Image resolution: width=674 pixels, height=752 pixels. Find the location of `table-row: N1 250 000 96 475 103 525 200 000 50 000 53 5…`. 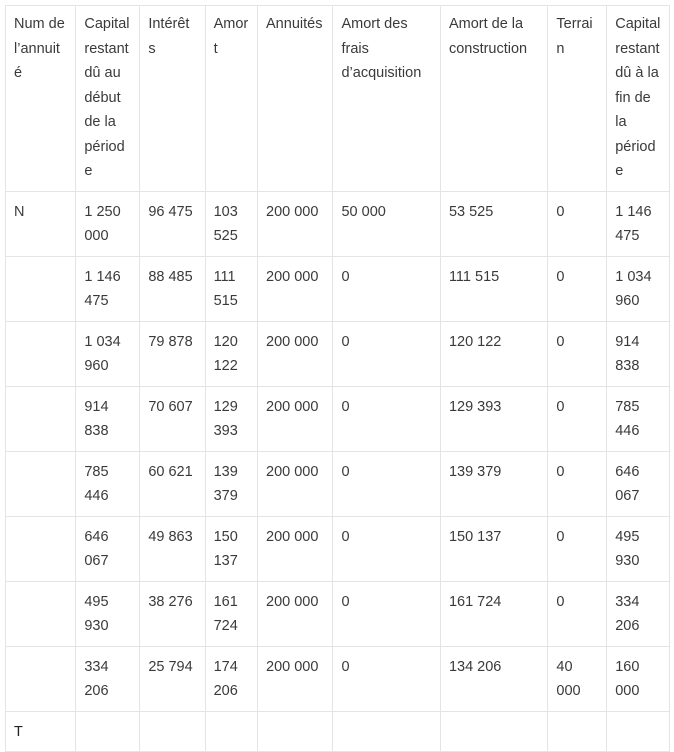

table-row: N1 250 000 96 475 103 525 200 000 50 000 53 5… is located at coordinates (337, 223).